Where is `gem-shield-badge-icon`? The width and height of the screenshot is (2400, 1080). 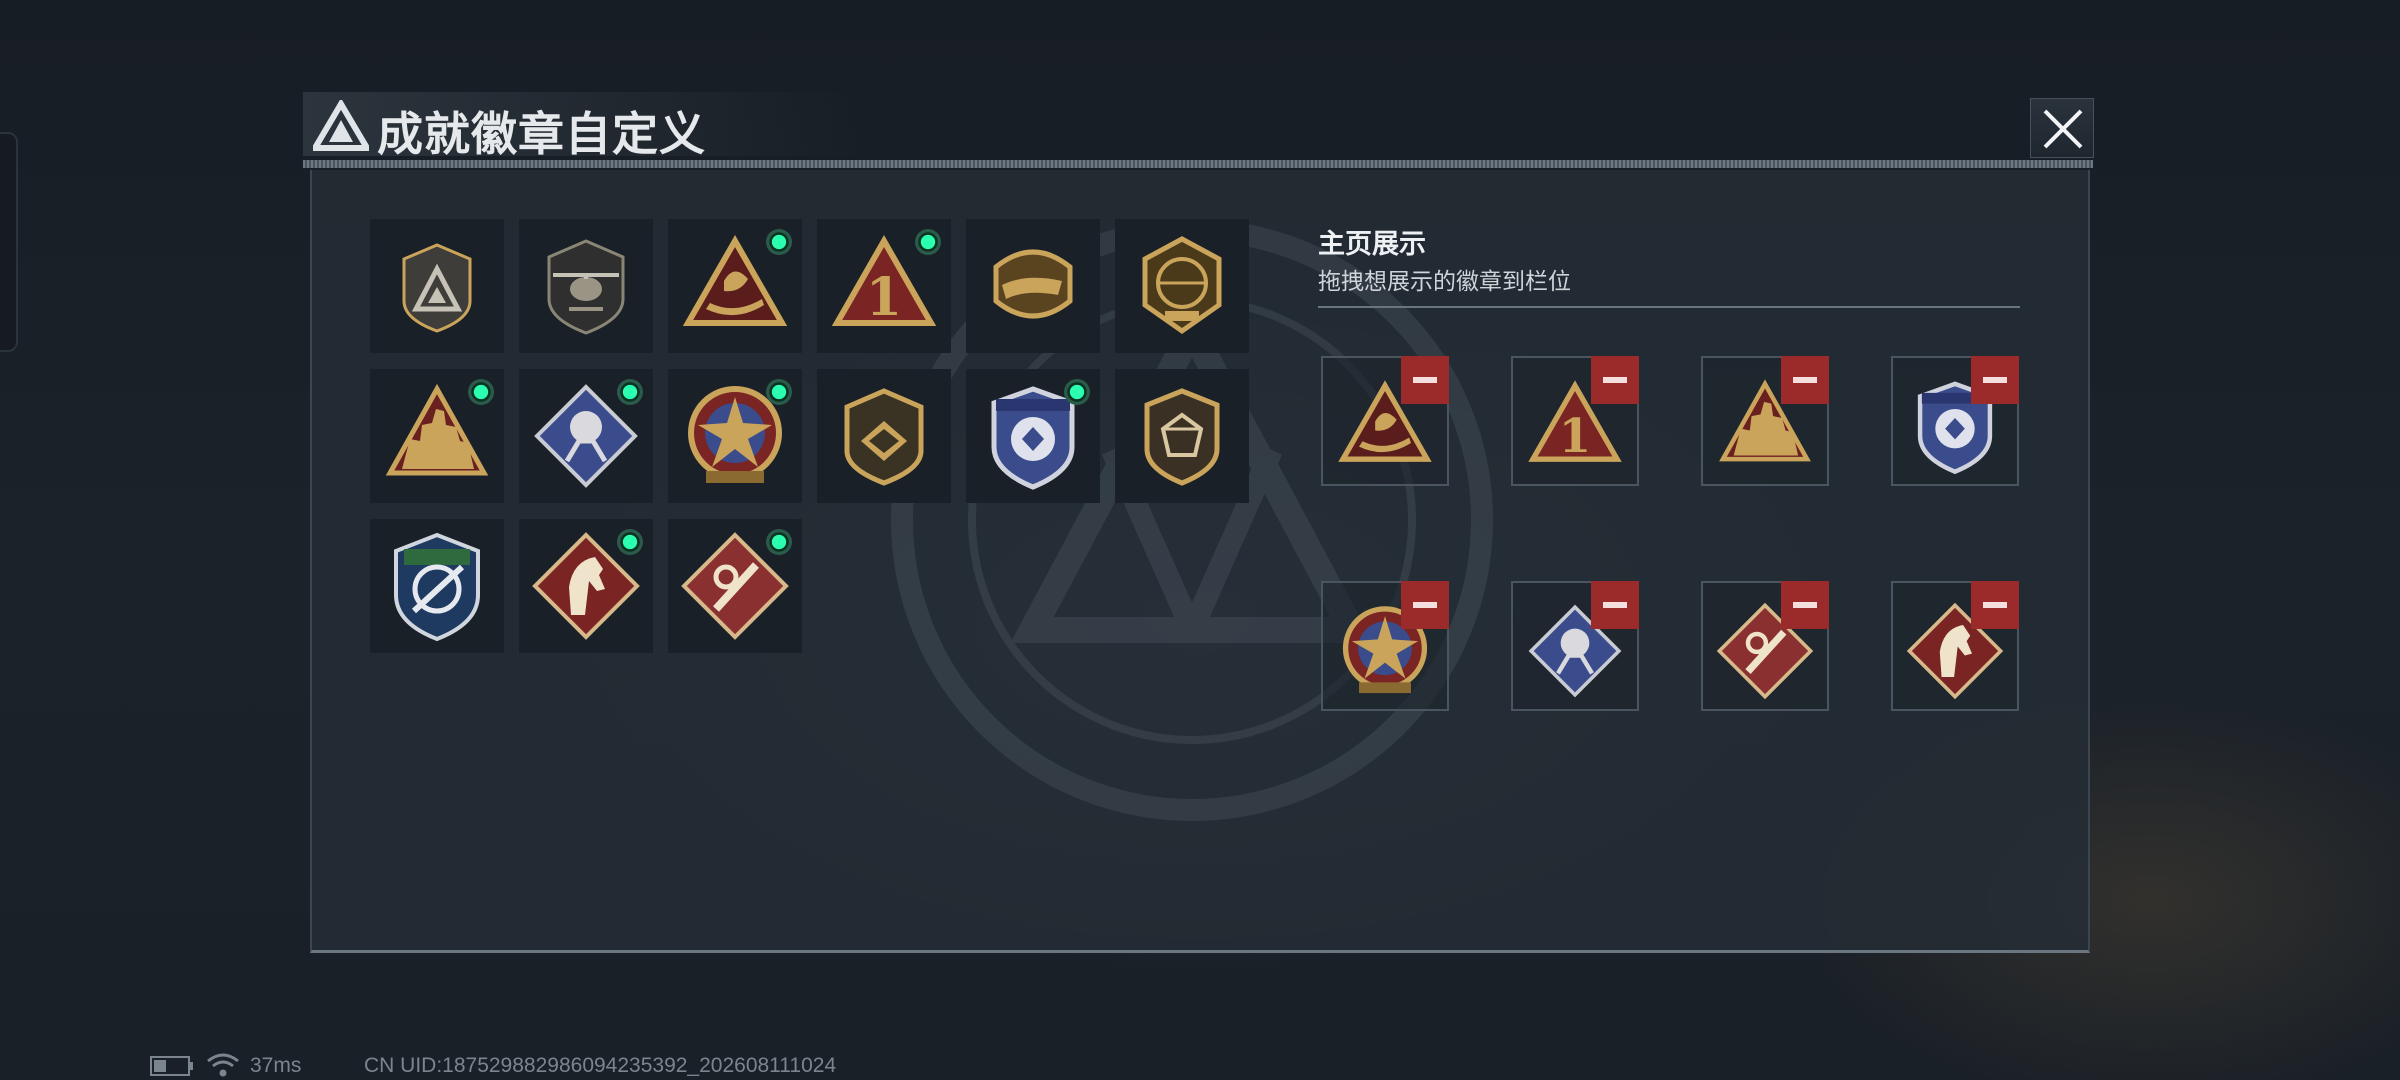
gem-shield-badge-icon is located at coordinates (1182, 437).